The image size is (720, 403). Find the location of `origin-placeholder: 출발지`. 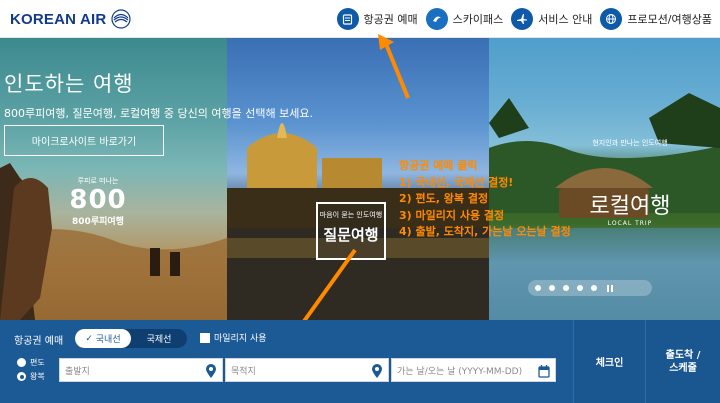

origin-placeholder: 출발지 is located at coordinates (77, 371).